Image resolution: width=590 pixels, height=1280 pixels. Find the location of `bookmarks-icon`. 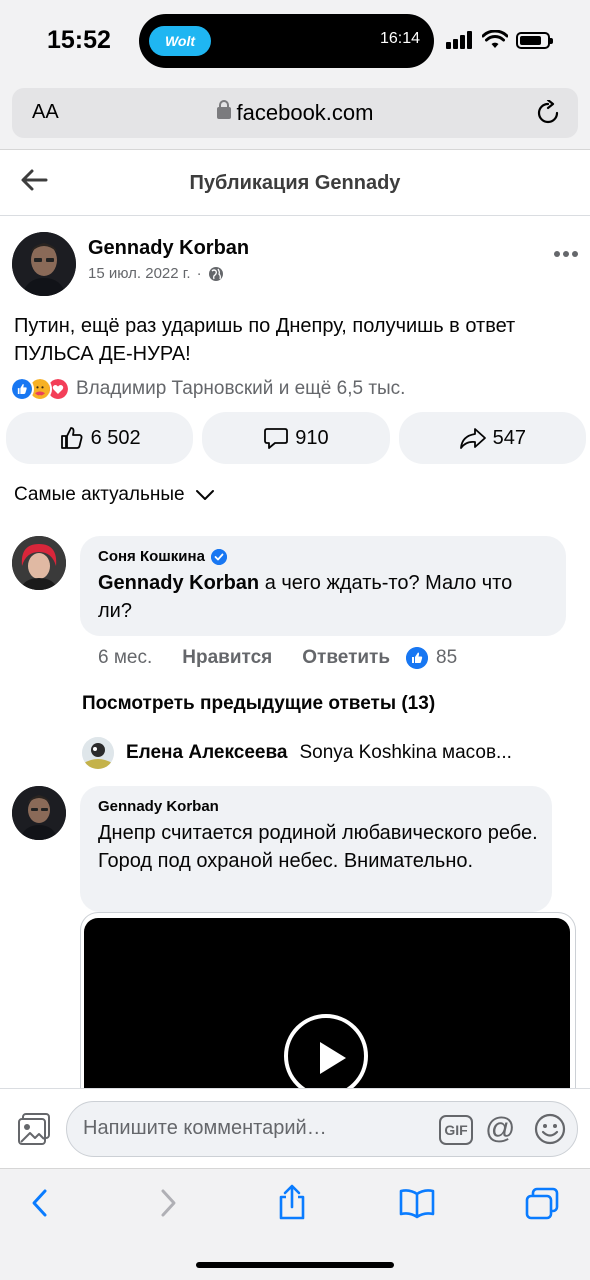

bookmarks-icon is located at coordinates (417, 1203).